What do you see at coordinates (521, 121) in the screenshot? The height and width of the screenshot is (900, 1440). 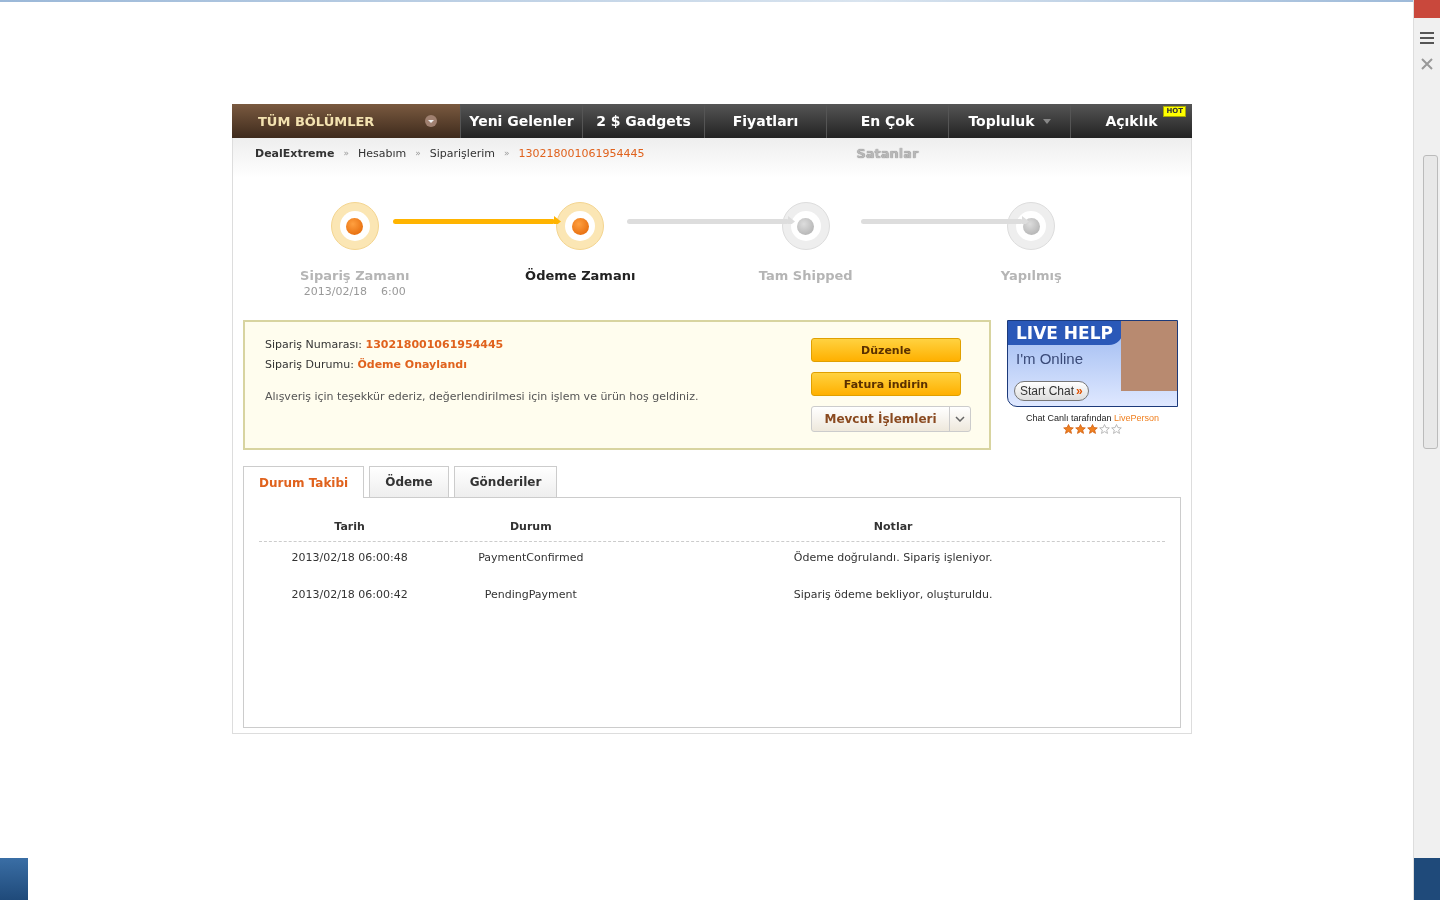 I see `nav-item-label: Yeni Gelenler` at bounding box center [521, 121].